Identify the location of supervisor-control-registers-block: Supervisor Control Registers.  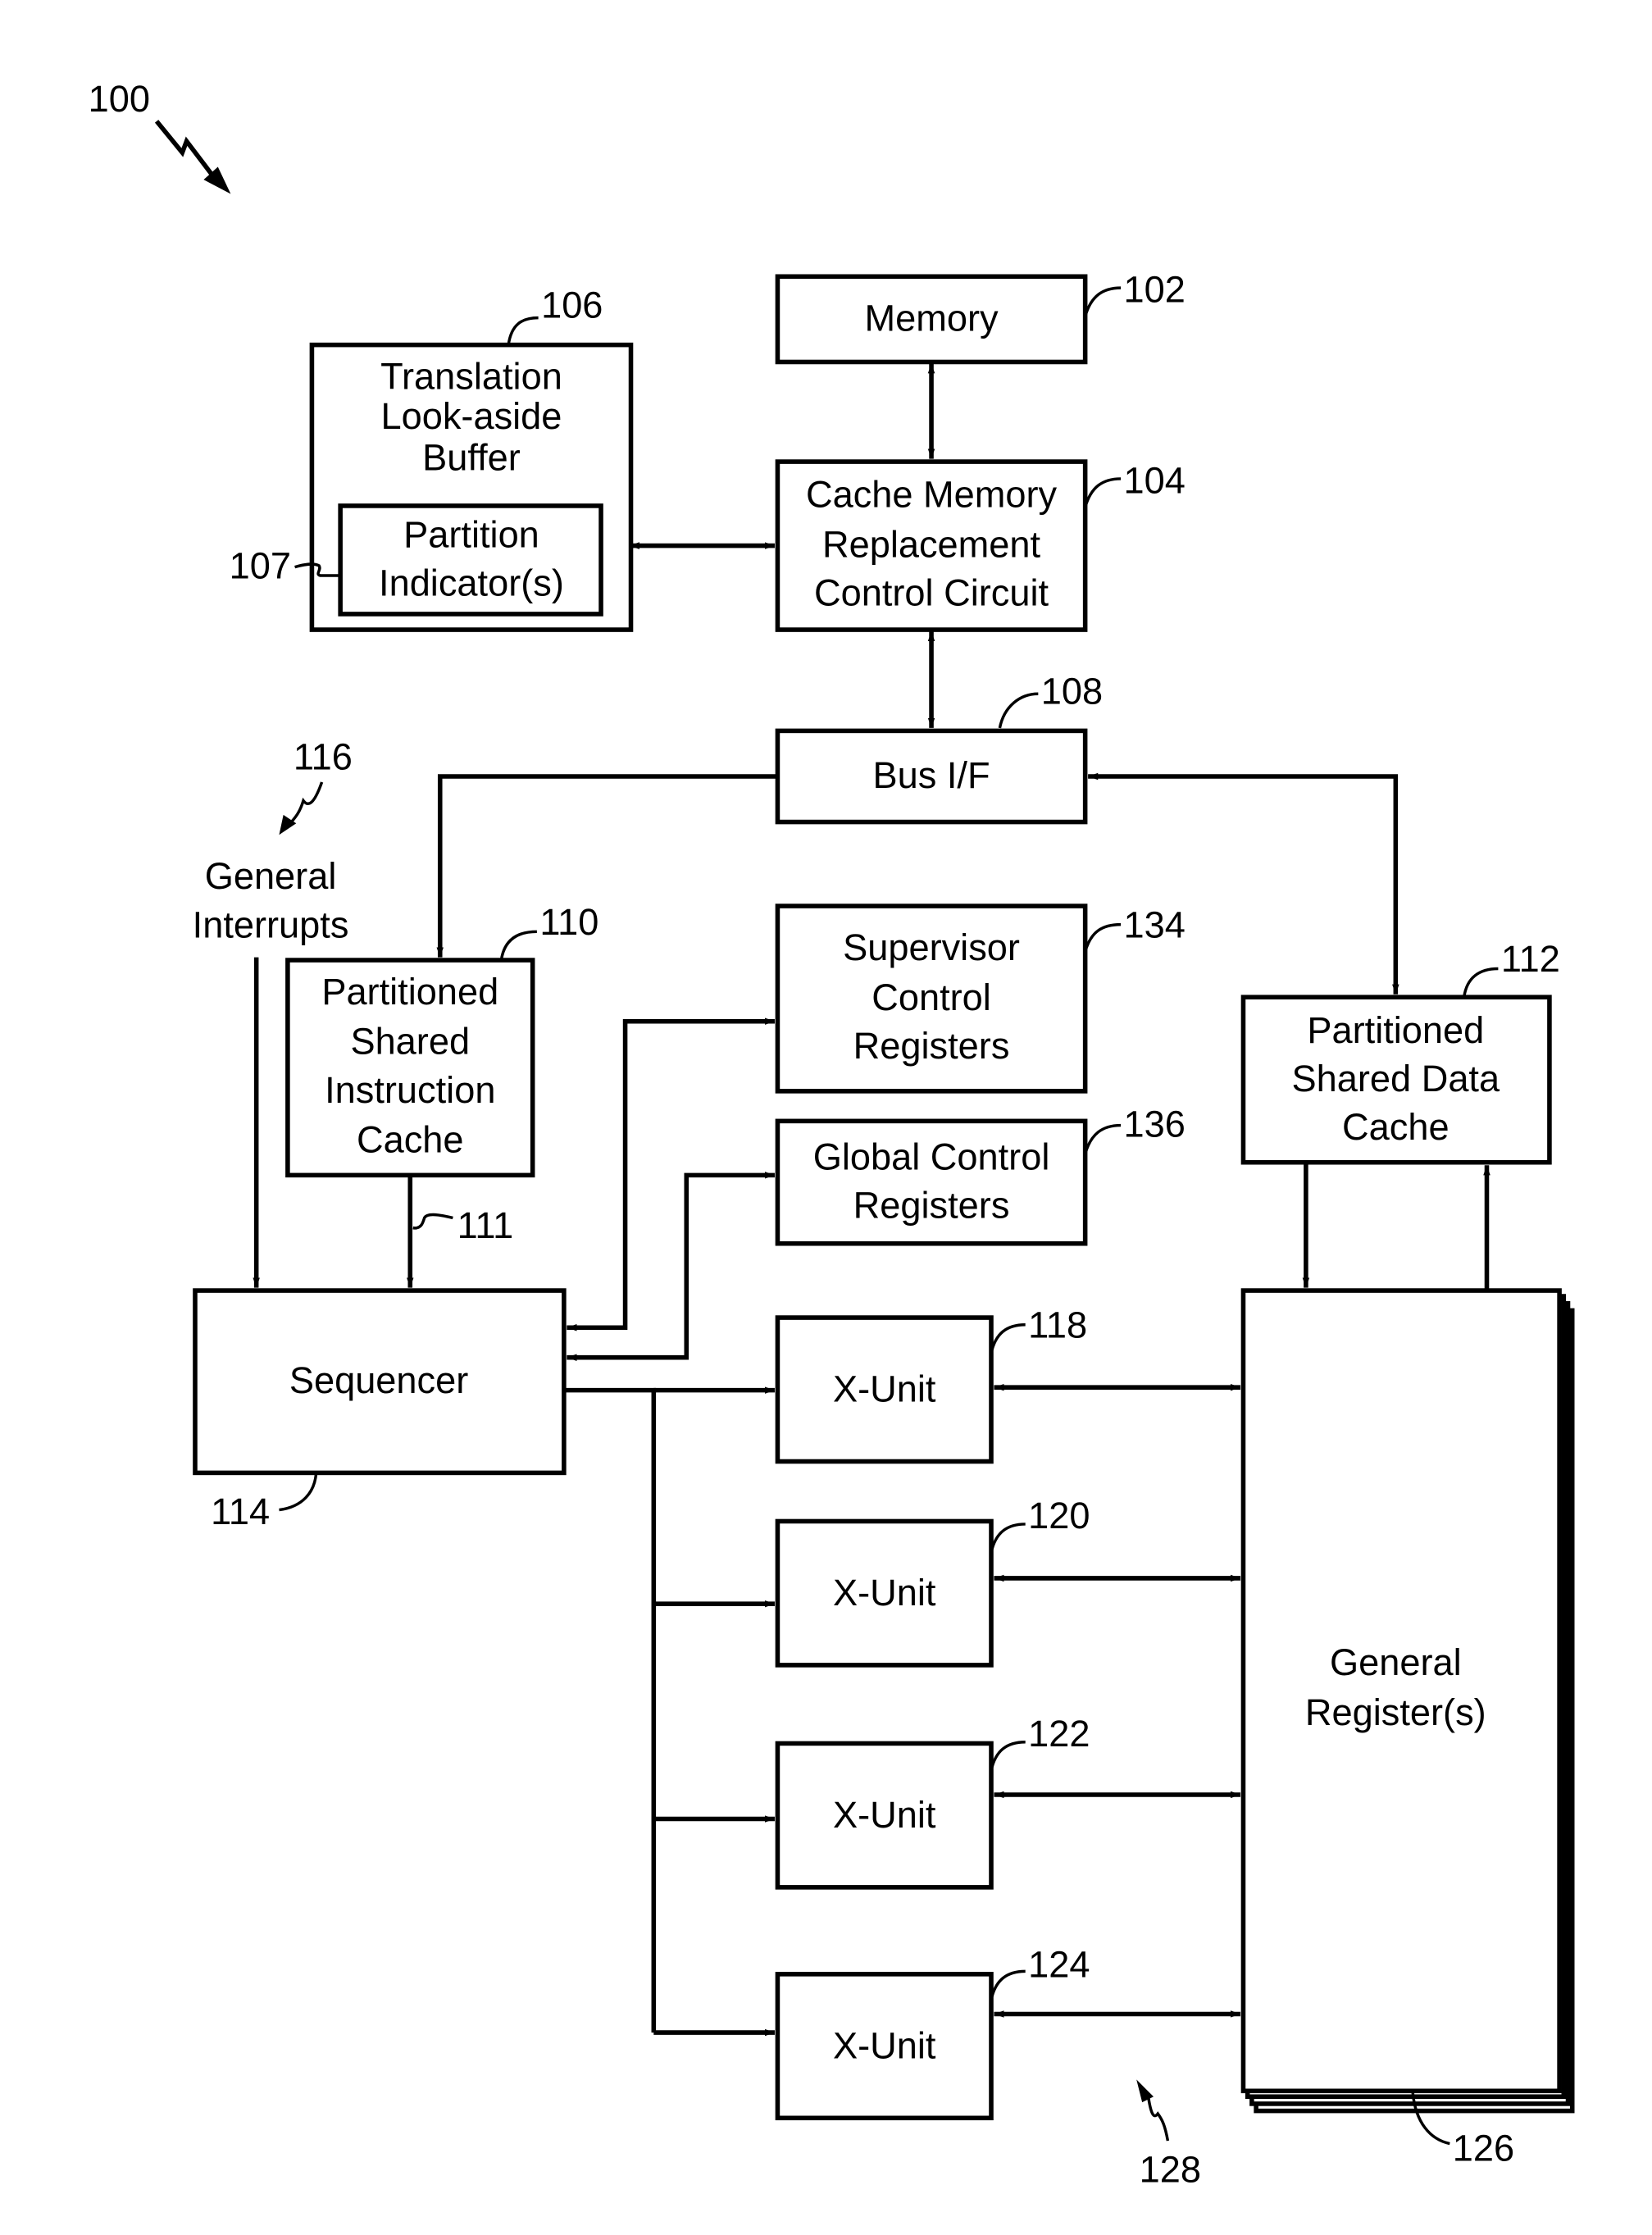
(932, 999).